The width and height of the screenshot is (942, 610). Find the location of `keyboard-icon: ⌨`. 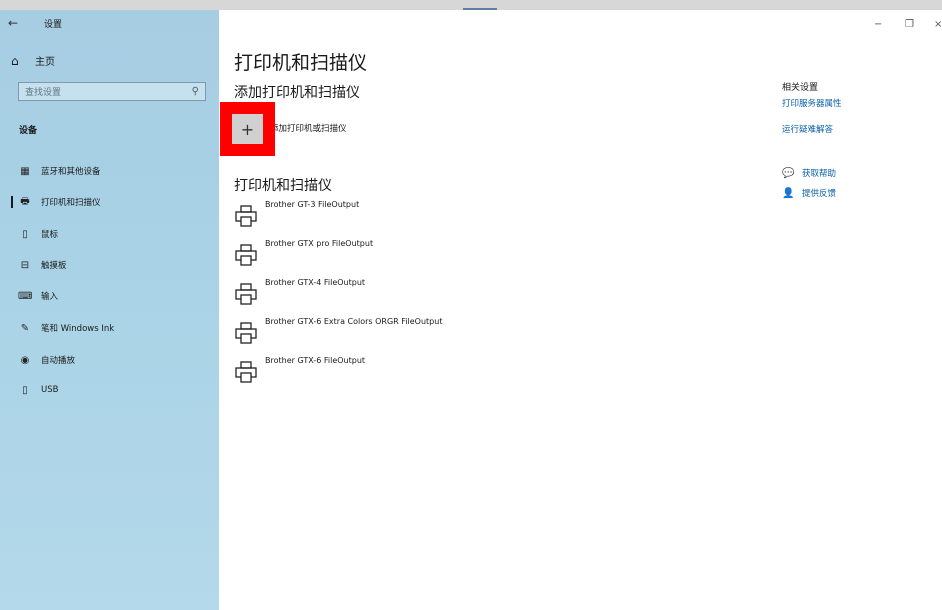

keyboard-icon: ⌨ is located at coordinates (25, 296).